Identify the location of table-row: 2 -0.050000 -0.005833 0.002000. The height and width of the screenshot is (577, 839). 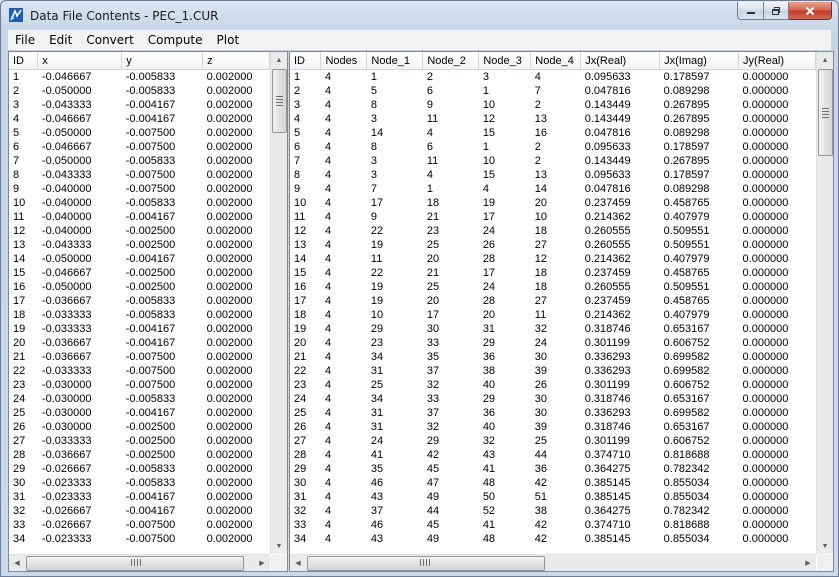
(139, 91).